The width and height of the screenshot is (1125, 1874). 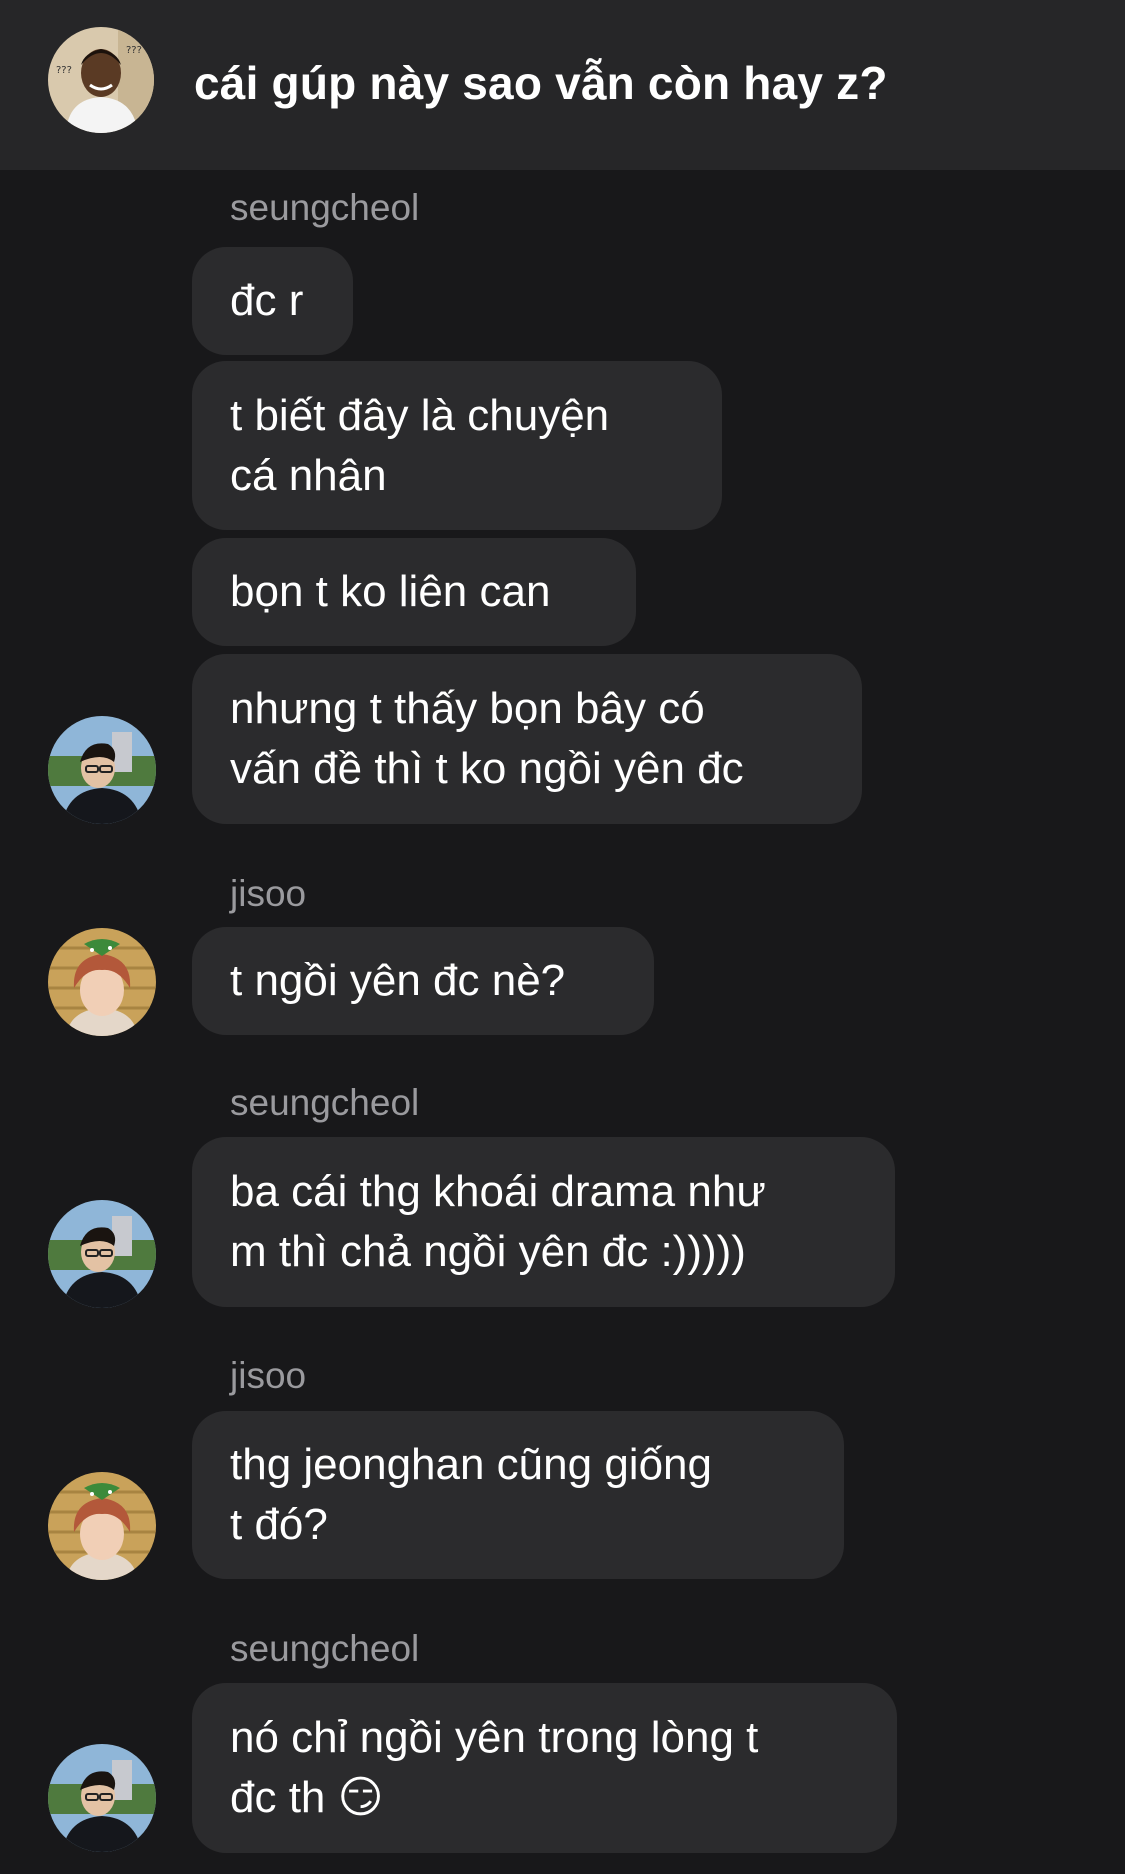 What do you see at coordinates (541, 83) in the screenshot?
I see `chat-title: cái gúp này sao vẫn còn hay z?` at bounding box center [541, 83].